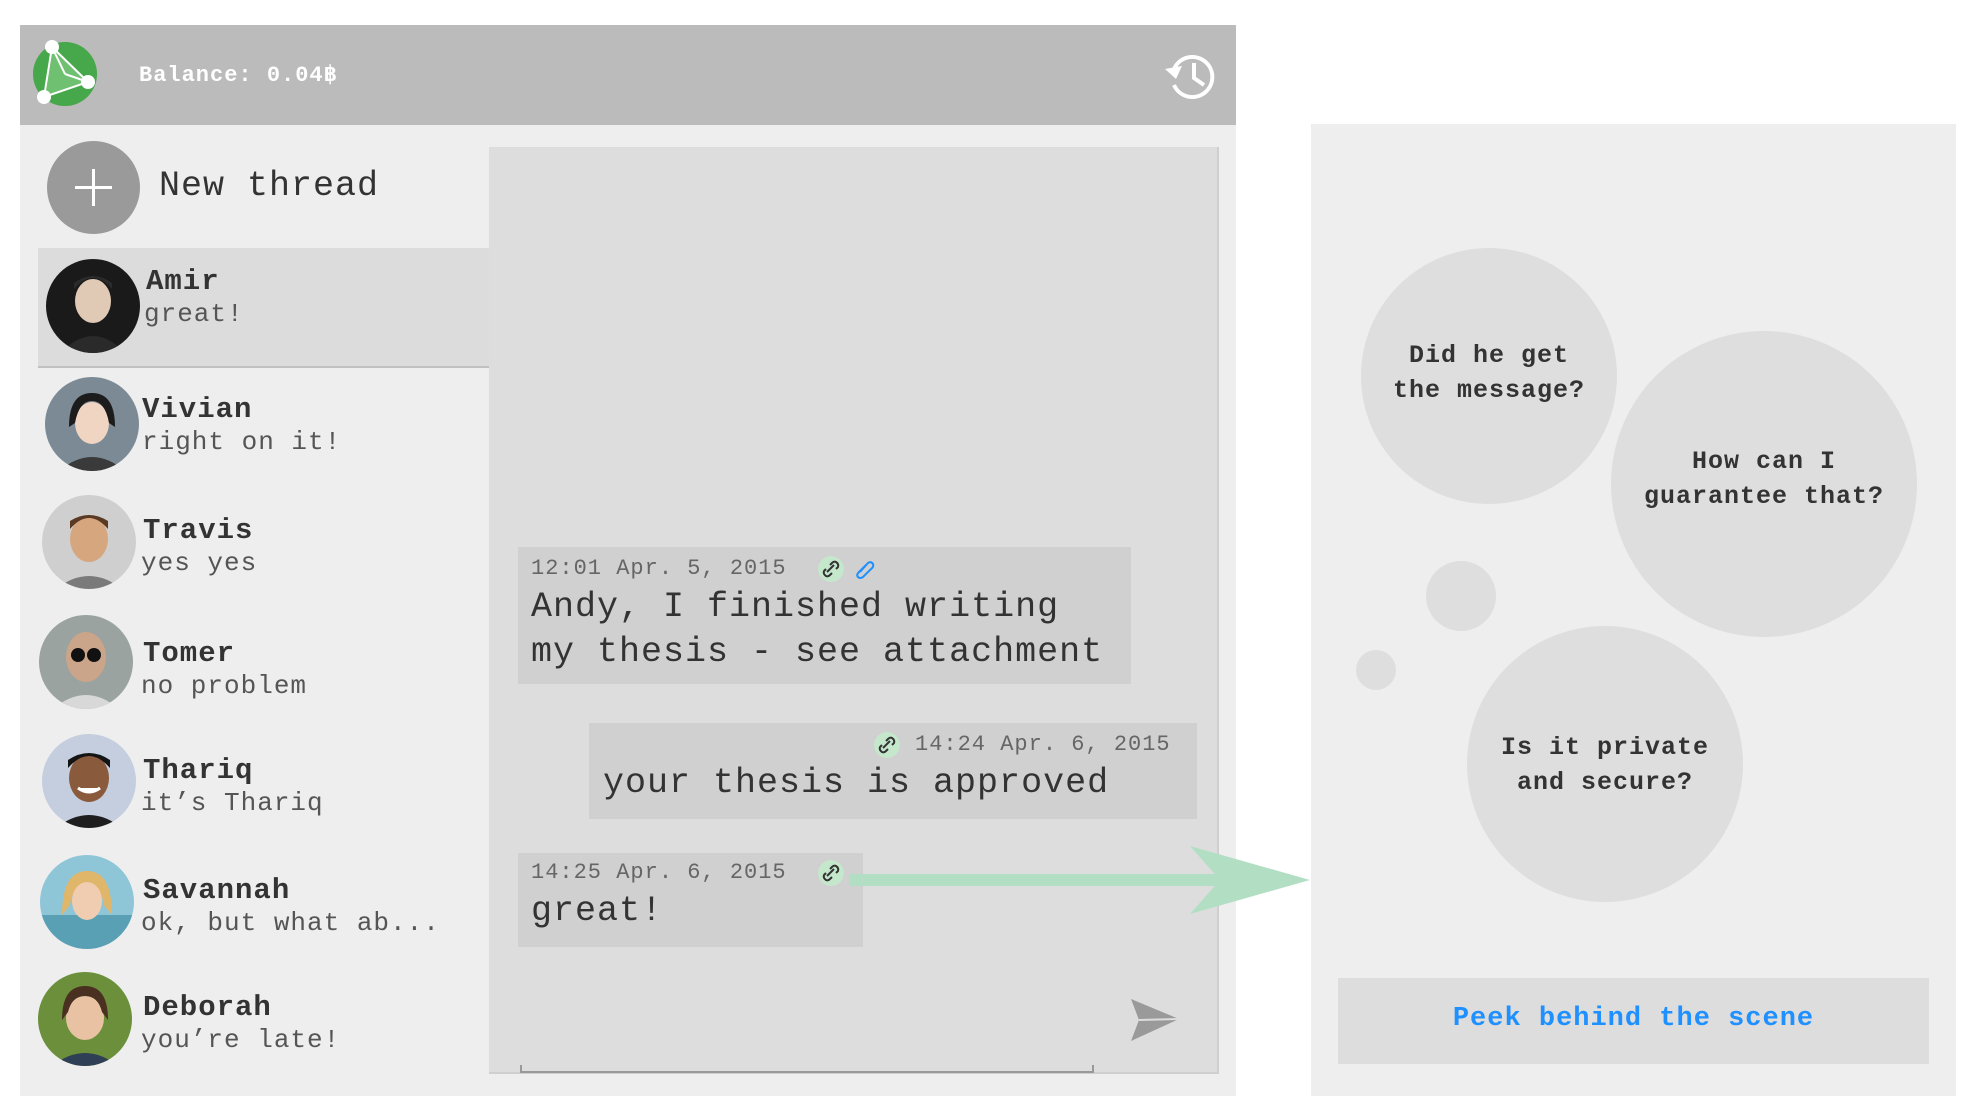 This screenshot has width=1970, height=1116. I want to click on message-text: Andy, I finished writing, so click(795, 607).